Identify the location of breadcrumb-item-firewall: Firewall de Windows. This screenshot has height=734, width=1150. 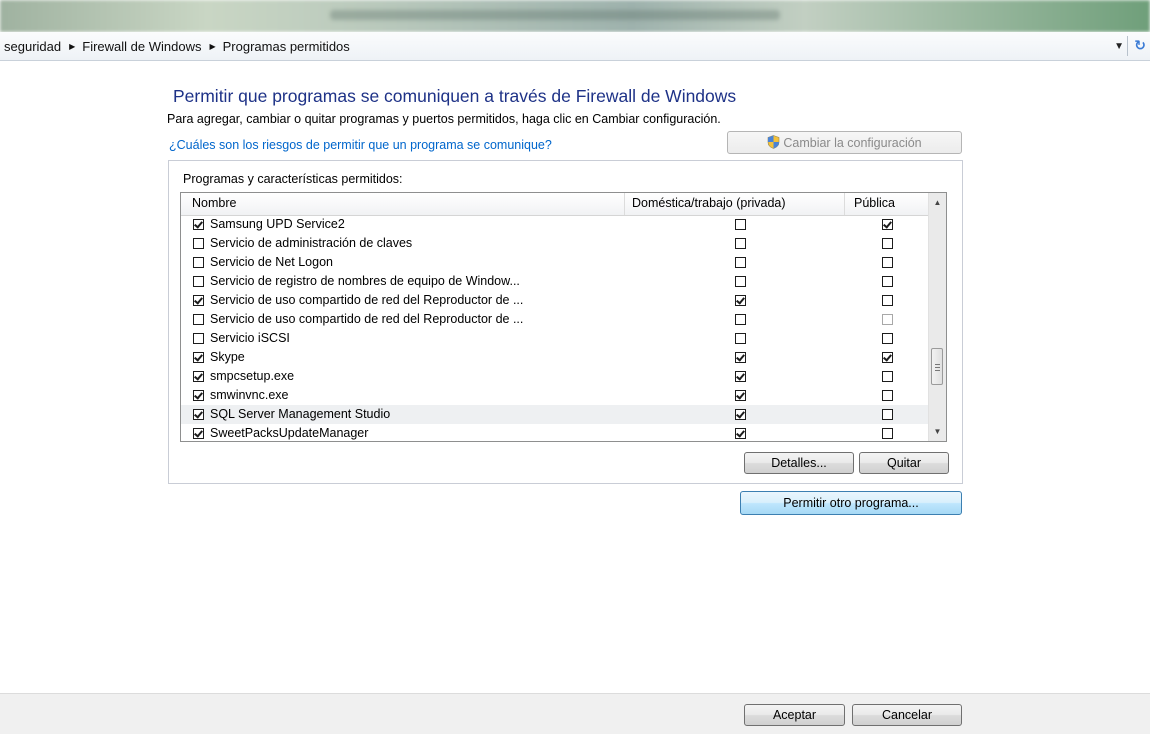
(141, 46).